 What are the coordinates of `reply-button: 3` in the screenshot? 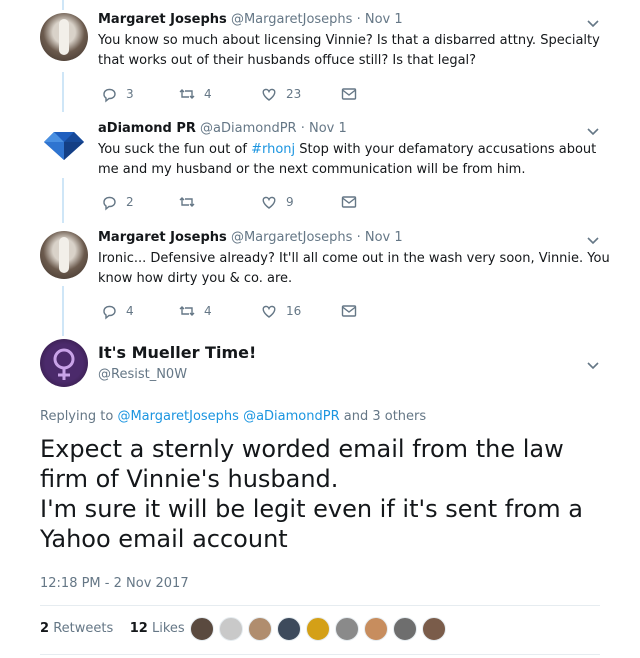 It's located at (117, 94).